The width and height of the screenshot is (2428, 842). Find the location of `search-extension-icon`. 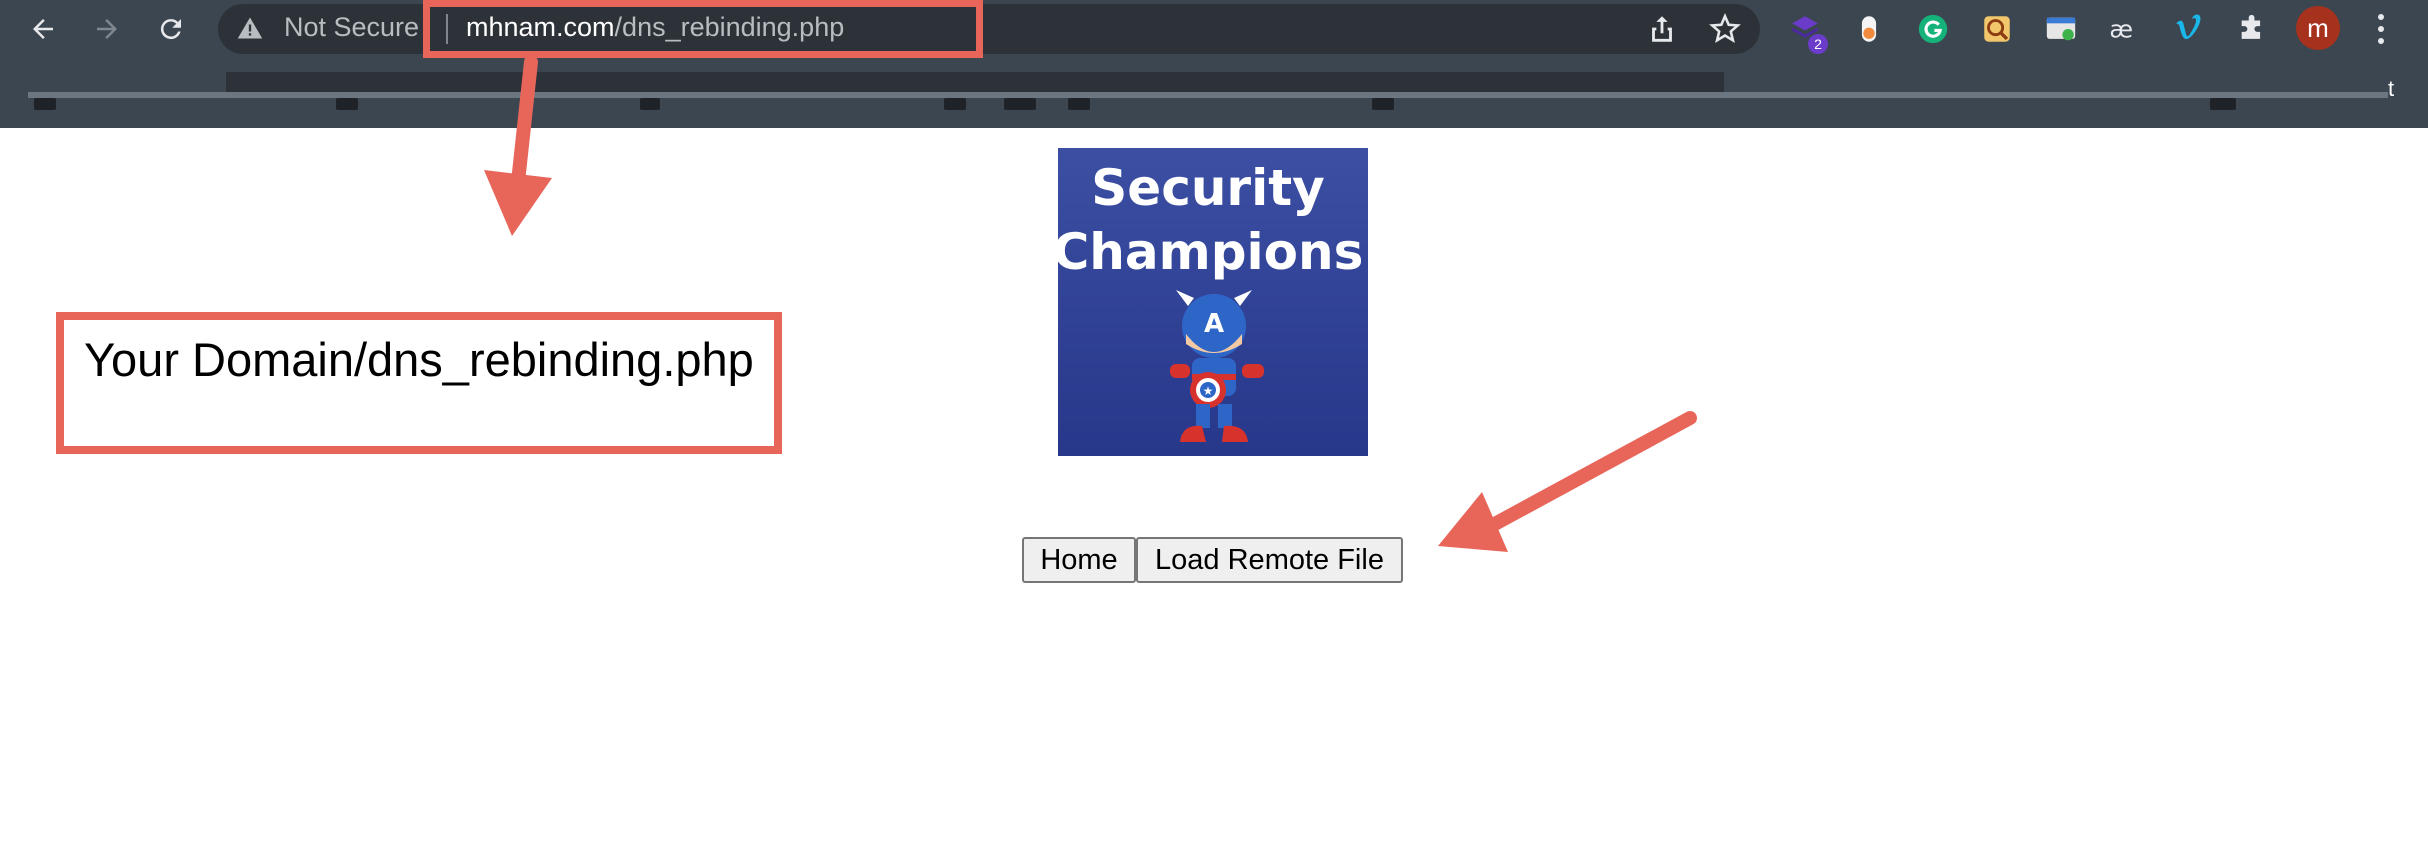

search-extension-icon is located at coordinates (1997, 29).